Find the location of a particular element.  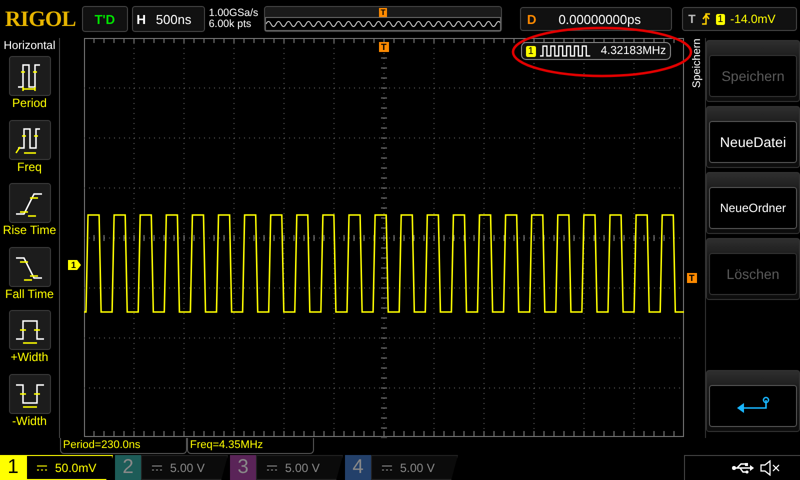

channel-scale: 50.0mV is located at coordinates (75, 467).